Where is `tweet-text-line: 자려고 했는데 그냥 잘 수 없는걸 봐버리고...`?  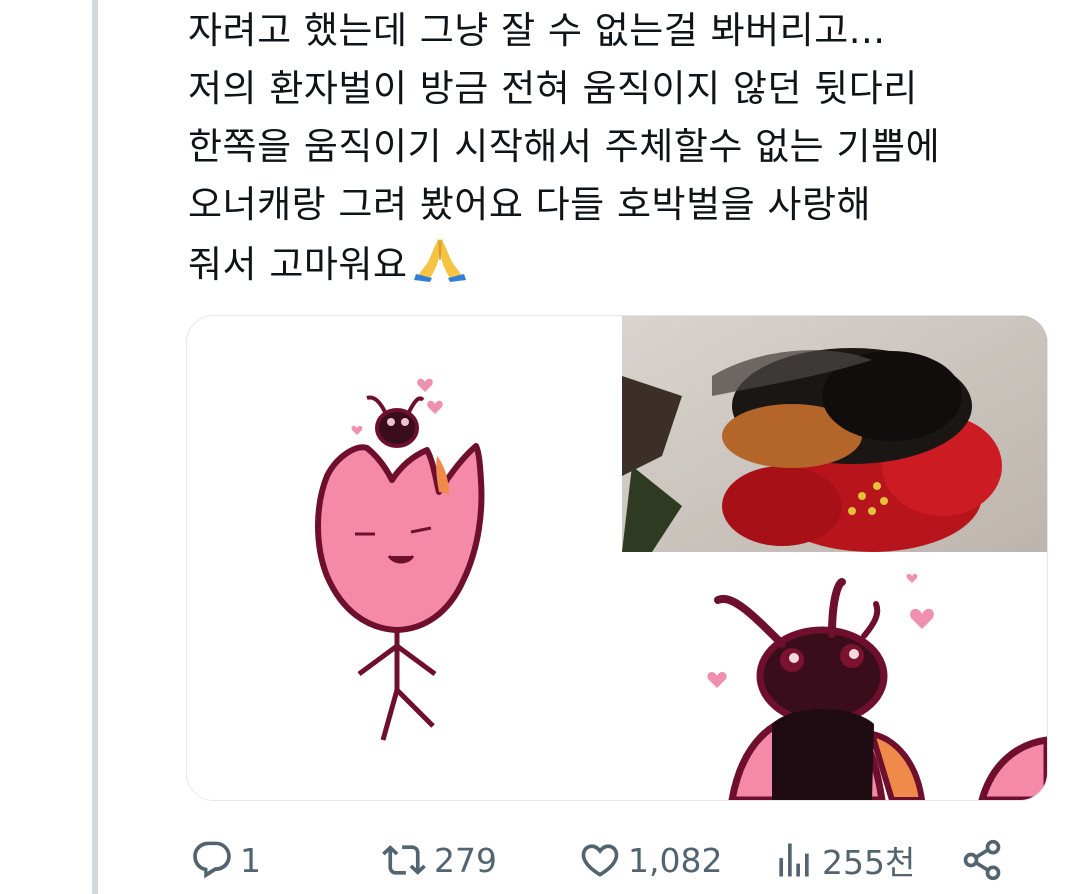 tweet-text-line: 자려고 했는데 그냥 잘 수 없는걸 봐버리고... is located at coordinates (537, 30).